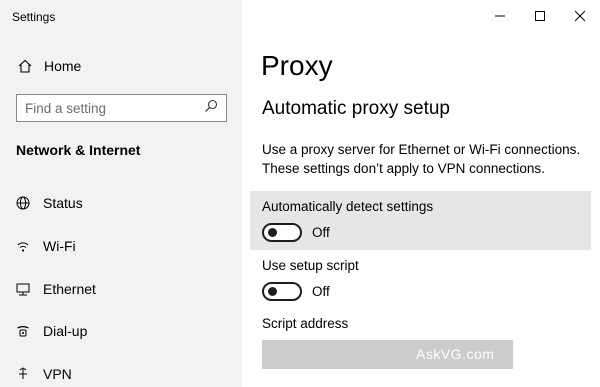  I want to click on setup-script-toggle, so click(282, 291).